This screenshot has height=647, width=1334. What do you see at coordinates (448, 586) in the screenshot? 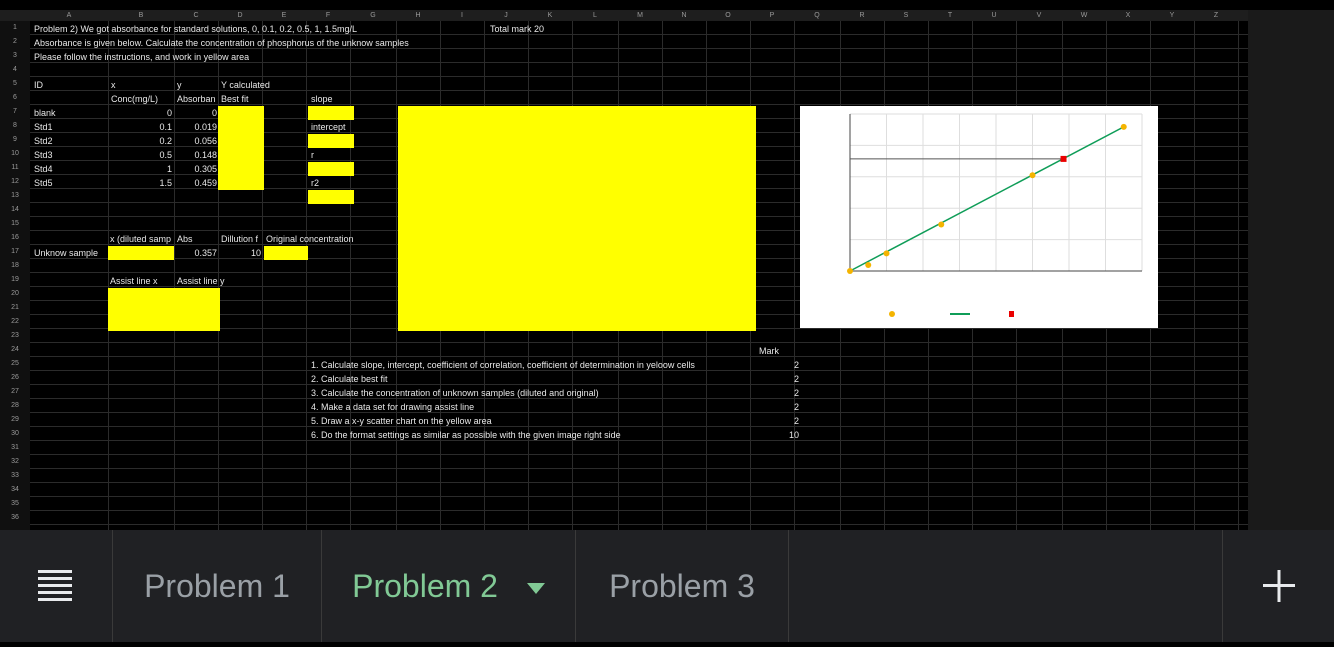
I see `tab-problem-2: Problem 2` at bounding box center [448, 586].